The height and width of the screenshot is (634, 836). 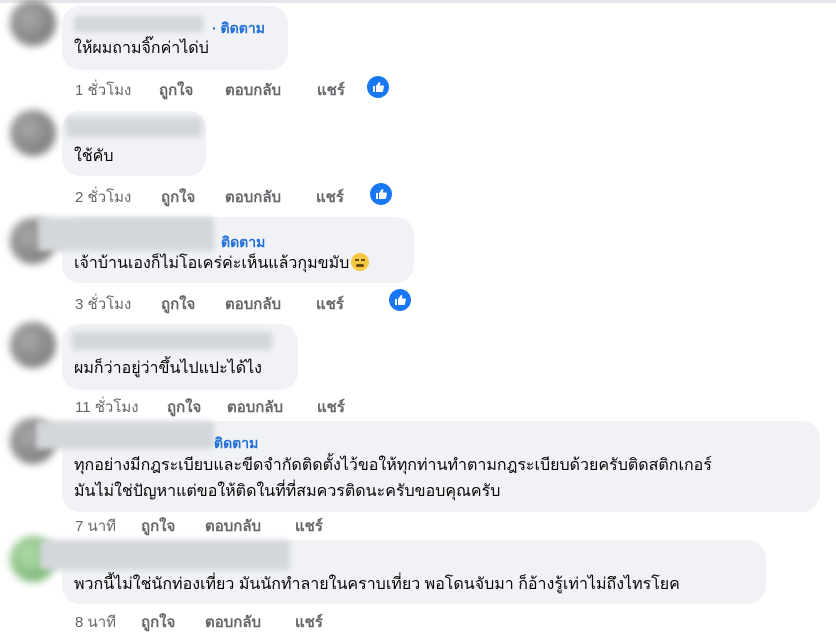 What do you see at coordinates (180, 357) in the screenshot?
I see `comment-bubble: ผมก็ว่าอยู่ว่าขึ้นไปแปะได้ไง` at bounding box center [180, 357].